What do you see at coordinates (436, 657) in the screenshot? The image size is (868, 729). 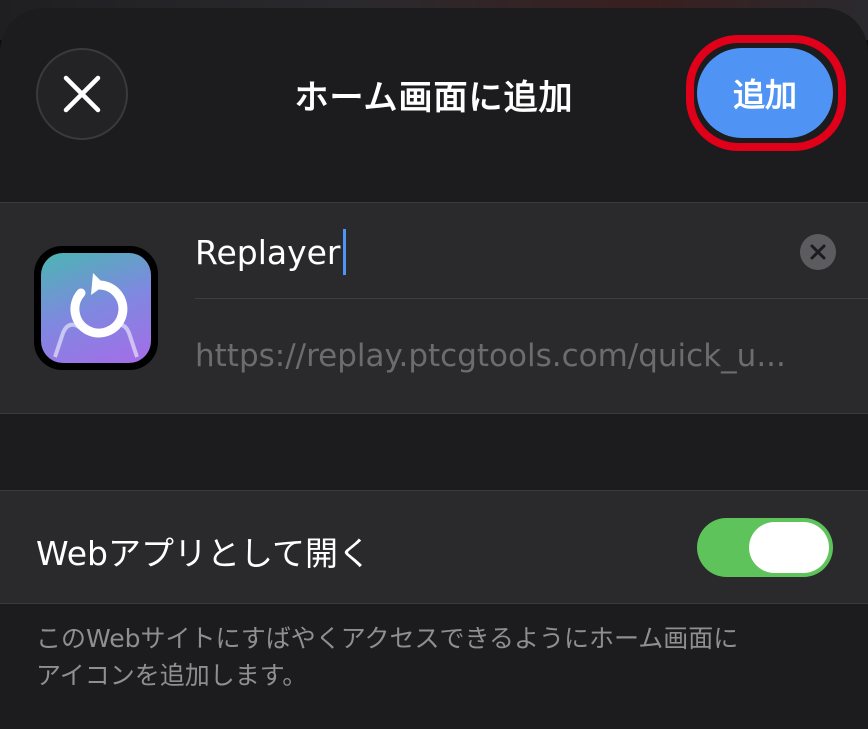 I see `footer-description: このWebサイトにすばやくアクセスできるようにホーム画面に アイコンを追加します。` at bounding box center [436, 657].